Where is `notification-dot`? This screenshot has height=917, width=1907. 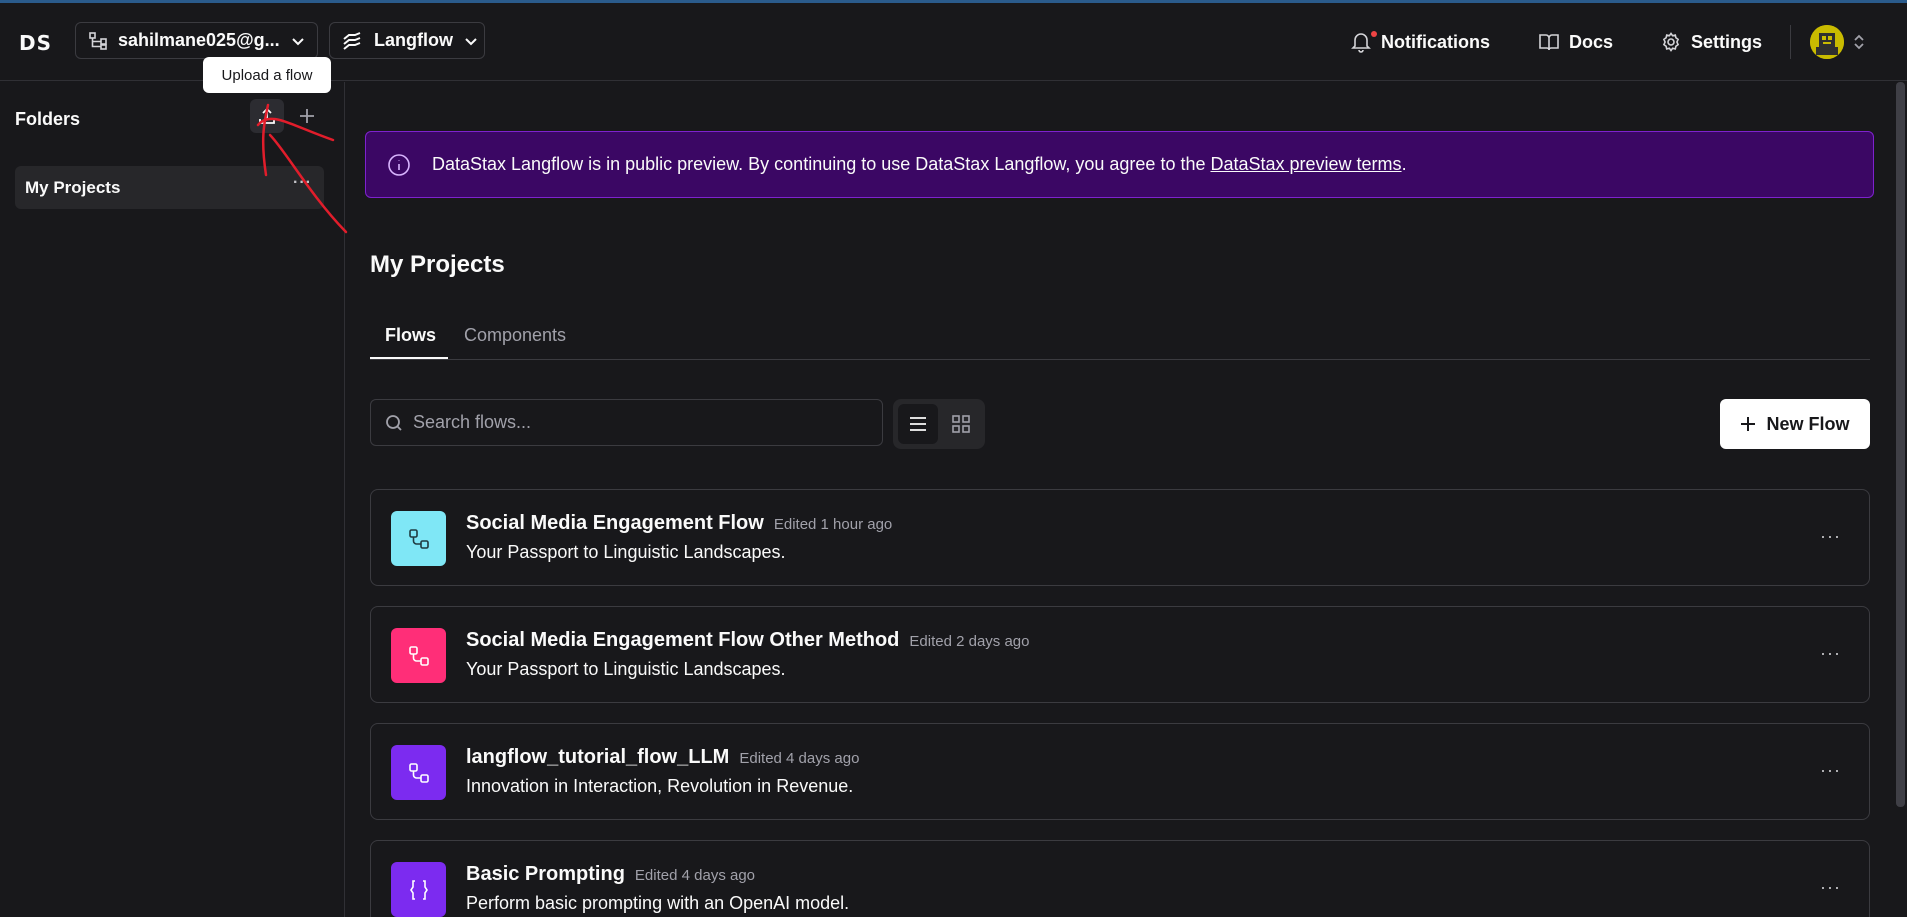 notification-dot is located at coordinates (1374, 34).